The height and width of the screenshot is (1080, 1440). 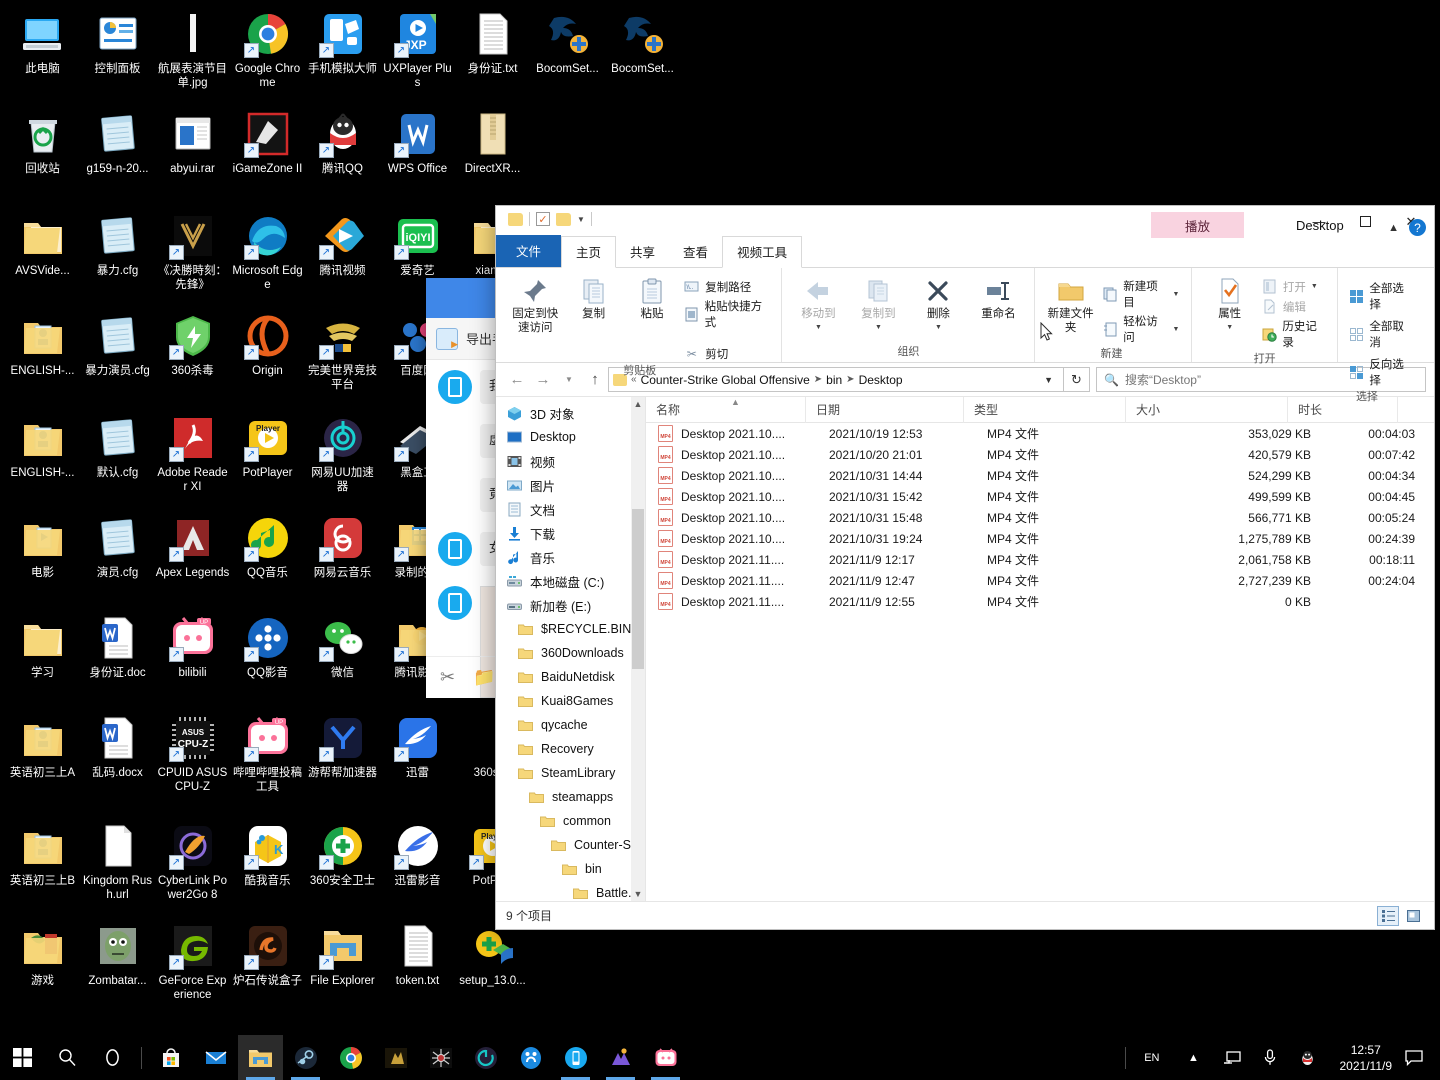 I want to click on nav-item: 视频, so click(x=570, y=461).